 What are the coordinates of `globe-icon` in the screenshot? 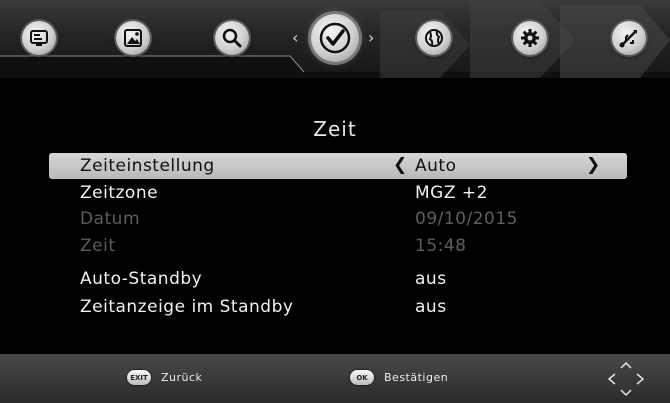 It's located at (434, 38).